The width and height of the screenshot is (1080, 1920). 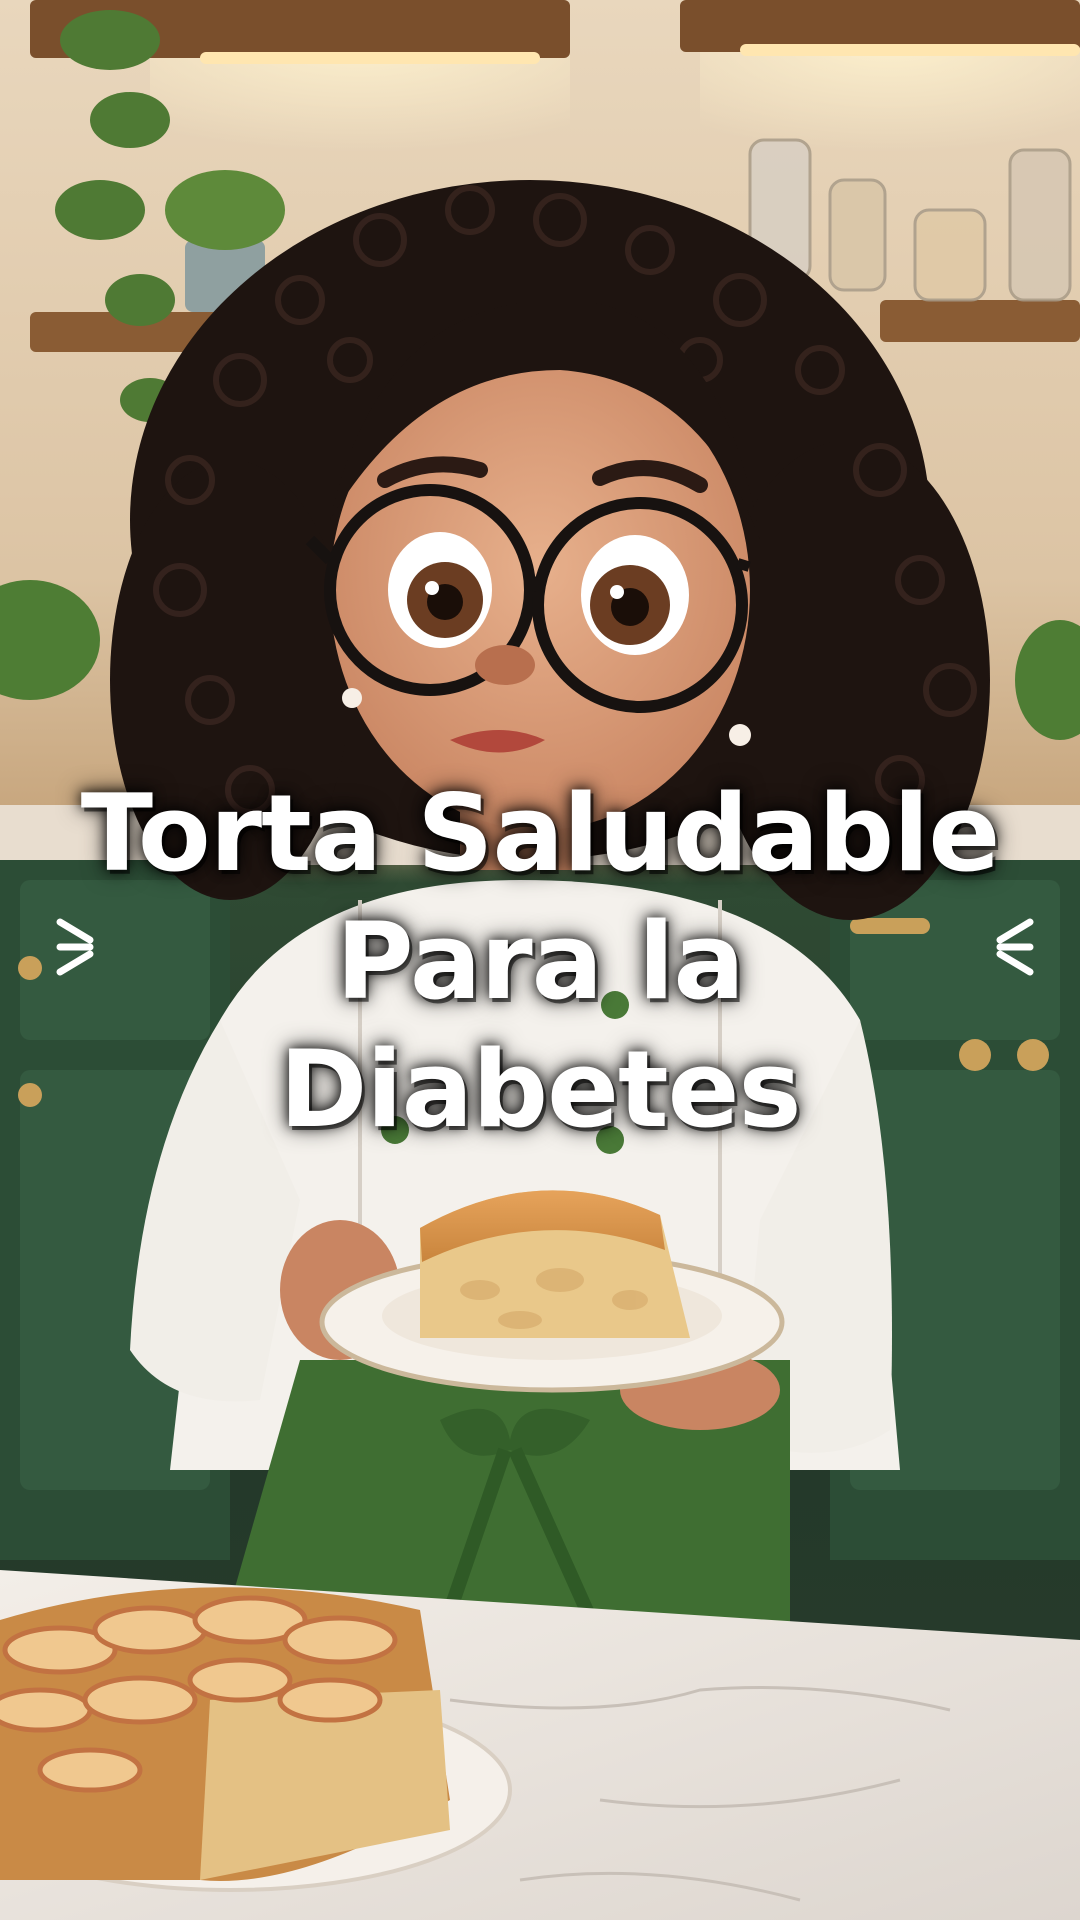 I want to click on potted-plant, so click(x=225, y=210).